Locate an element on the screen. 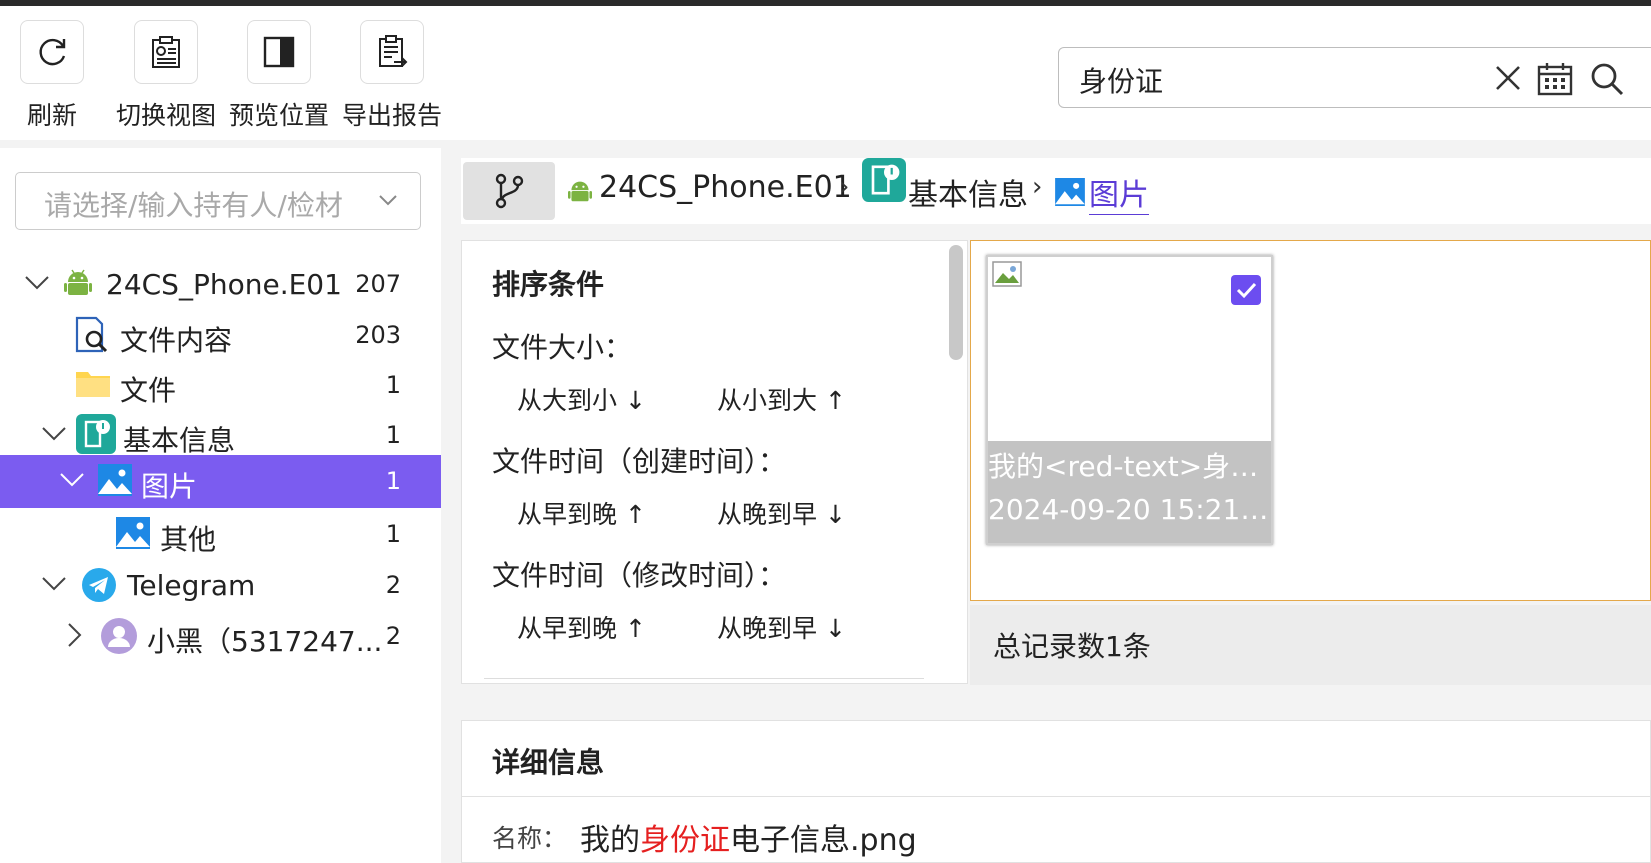  folder-icon is located at coordinates (93, 384).